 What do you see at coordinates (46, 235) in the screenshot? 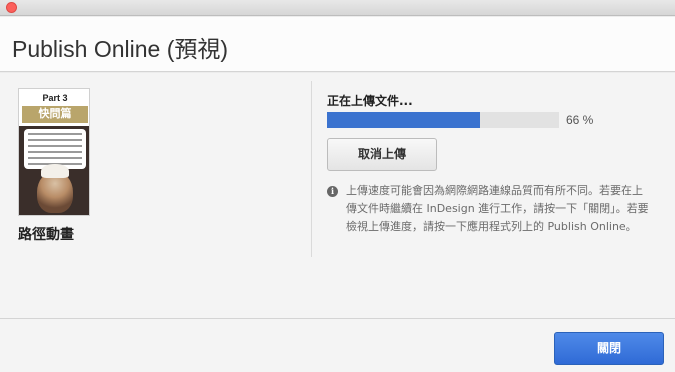
I see `document-name: 路徑動畫` at bounding box center [46, 235].